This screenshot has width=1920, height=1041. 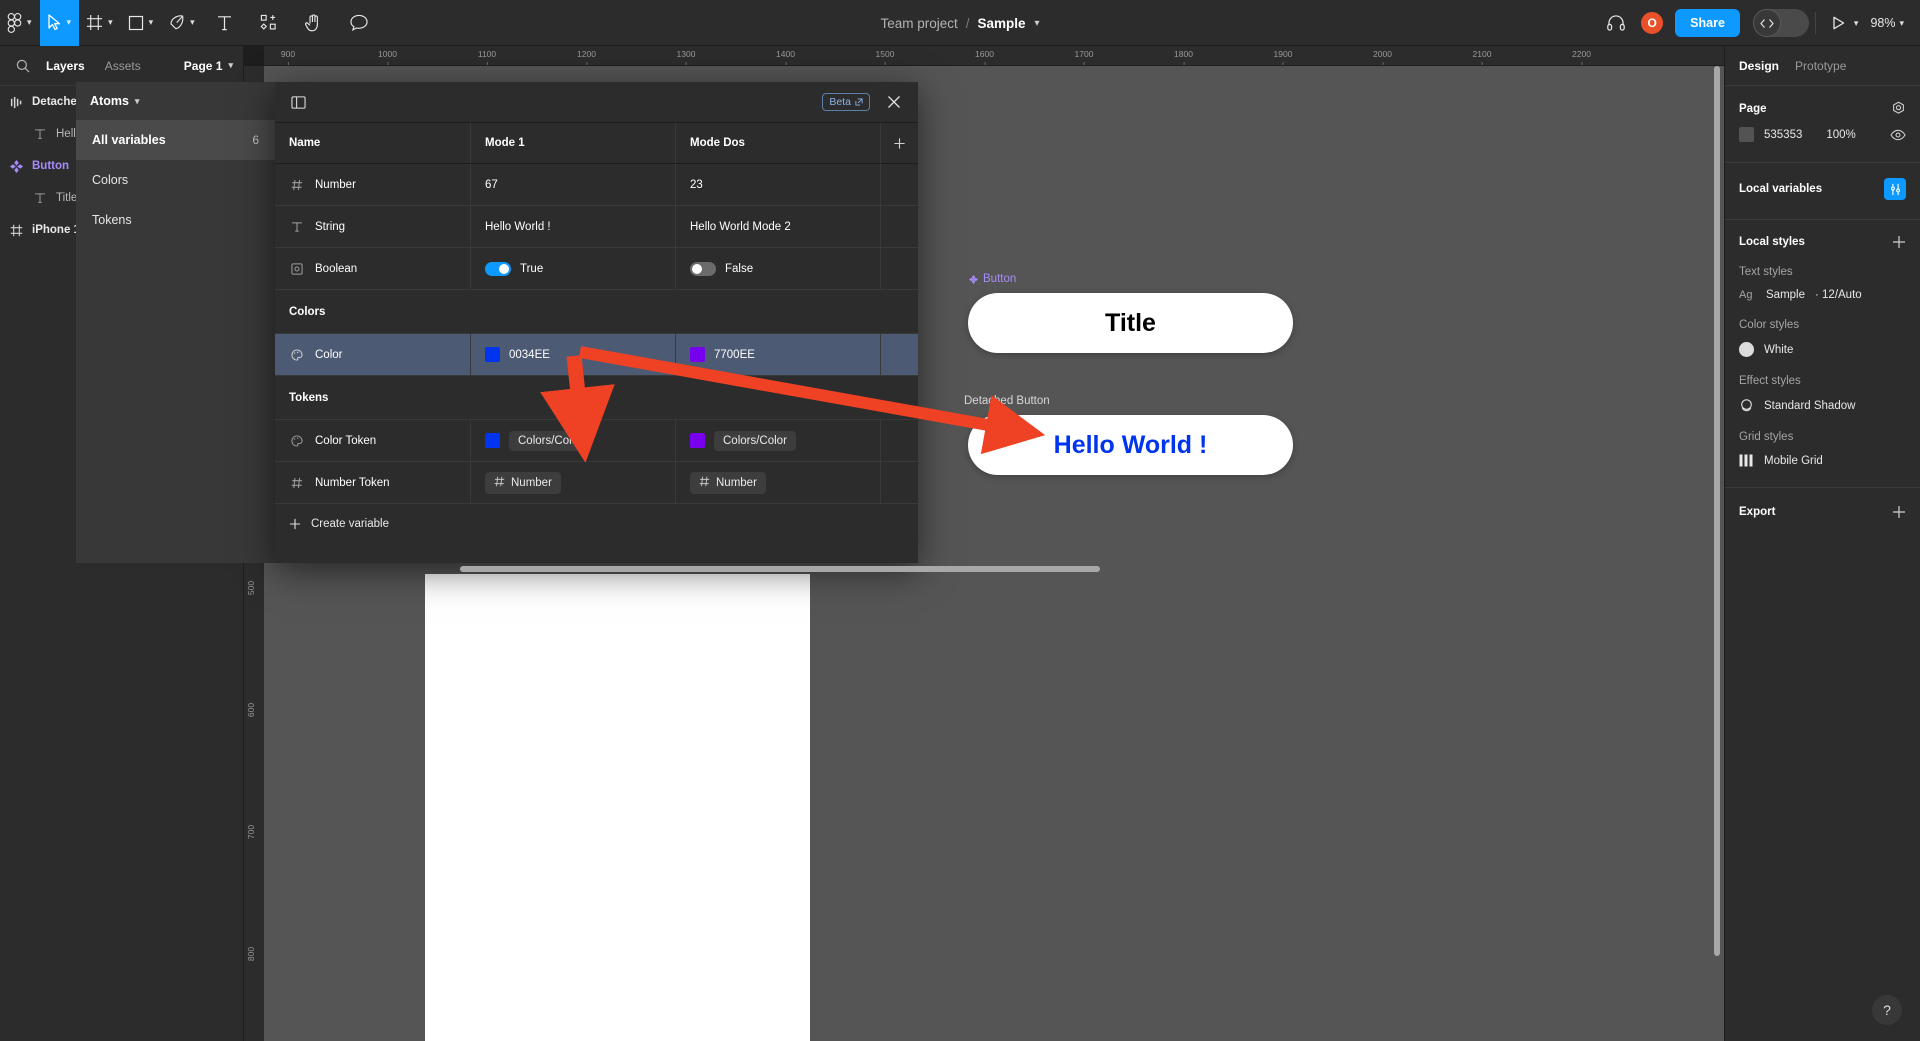 I want to click on zoom-caret-icon: ▾, so click(x=1900, y=23).